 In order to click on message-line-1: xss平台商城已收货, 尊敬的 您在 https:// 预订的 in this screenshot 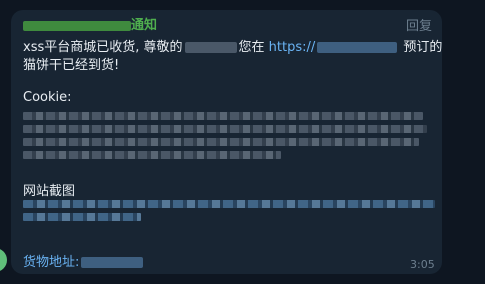, I will do `click(232, 45)`.